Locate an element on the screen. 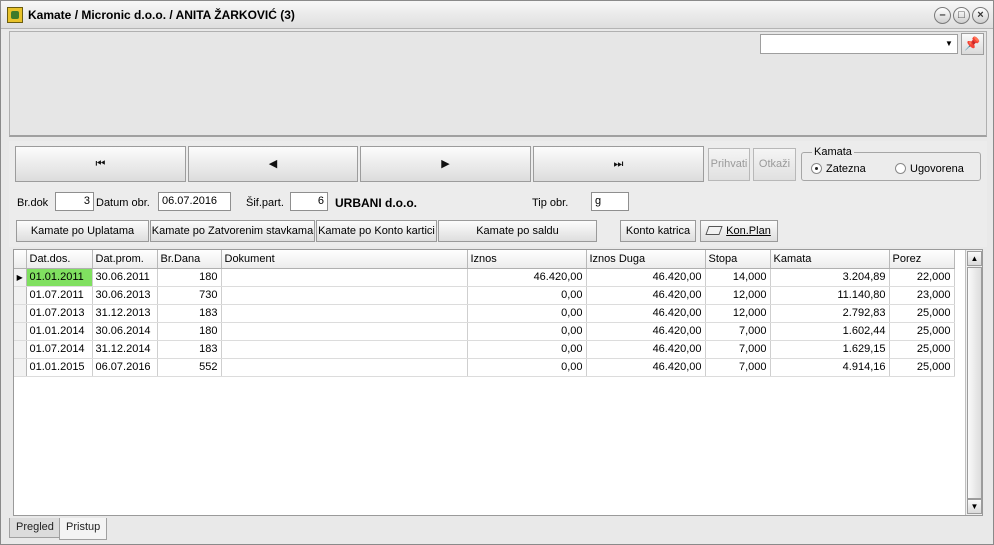 The image size is (994, 545). tab-pristup: Pristup is located at coordinates (83, 529).